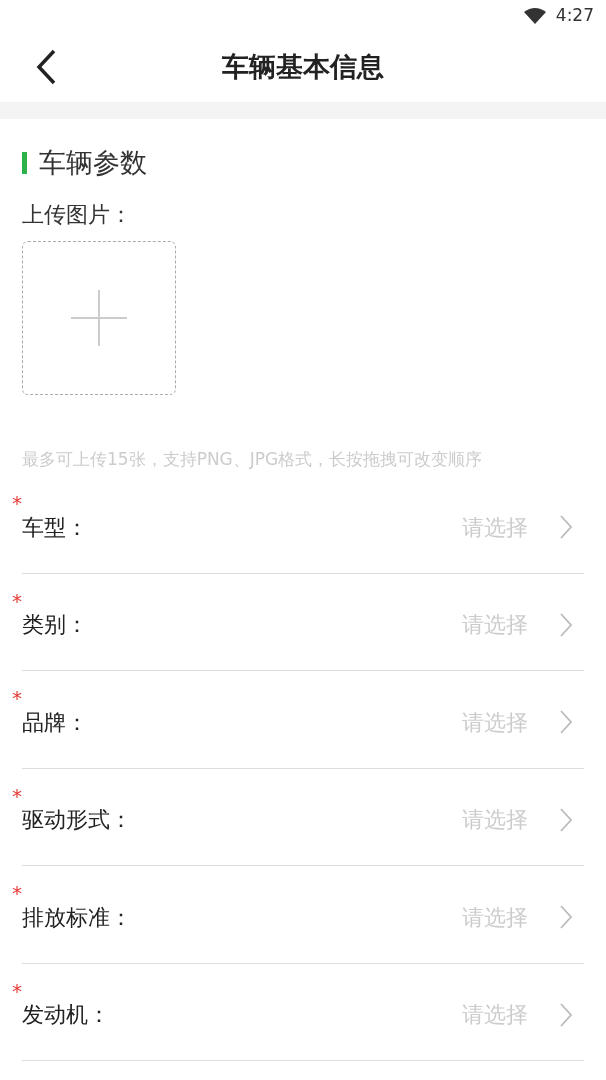 Image resolution: width=606 pixels, height=1080 pixels. What do you see at coordinates (55, 625) in the screenshot?
I see `field-label: 类别：` at bounding box center [55, 625].